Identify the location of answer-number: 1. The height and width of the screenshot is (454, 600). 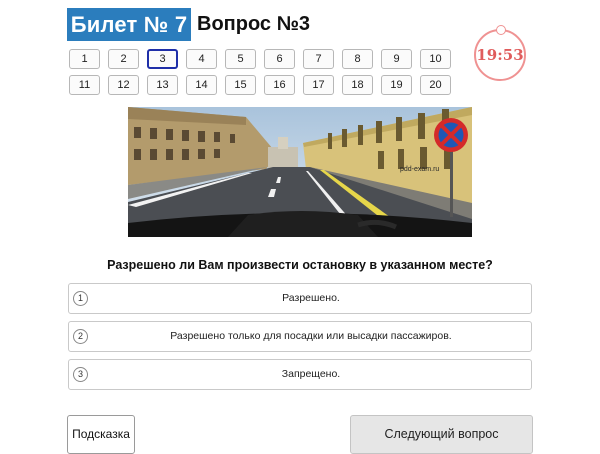
(80, 298).